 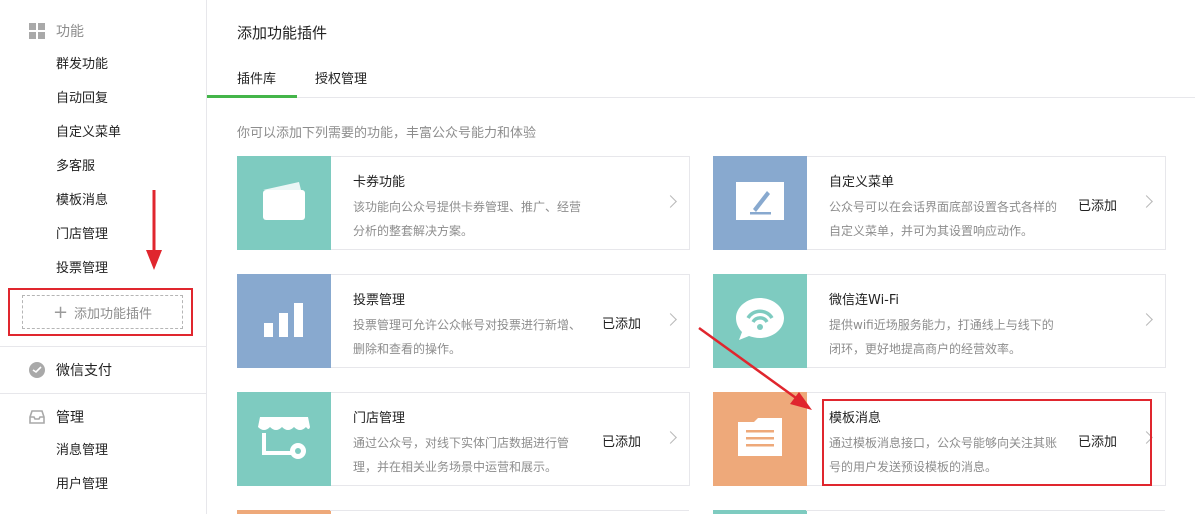 I want to click on bar-chart-icon, so click(x=284, y=321).